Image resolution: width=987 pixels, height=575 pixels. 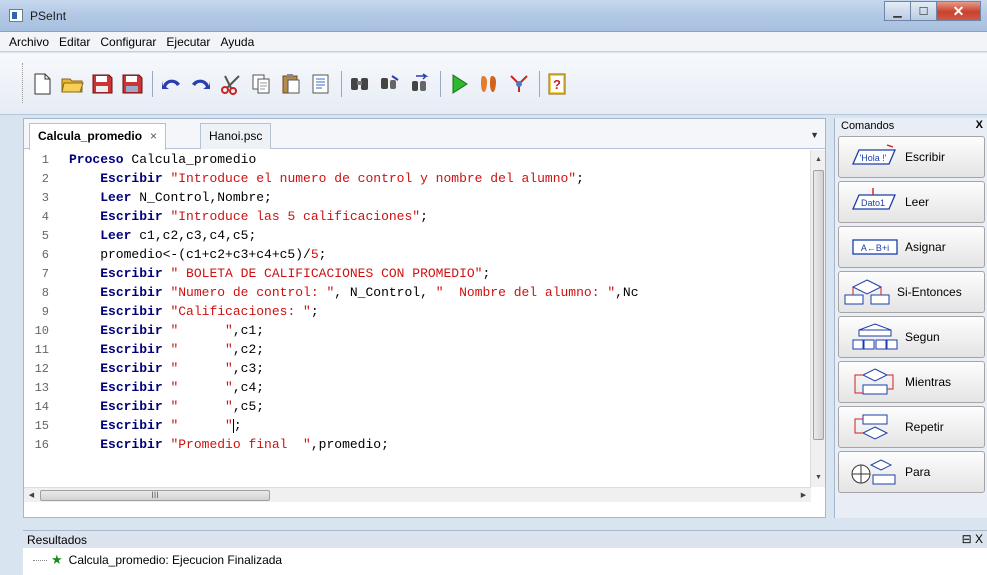 What do you see at coordinates (519, 84) in the screenshot?
I see `flowchart-icon` at bounding box center [519, 84].